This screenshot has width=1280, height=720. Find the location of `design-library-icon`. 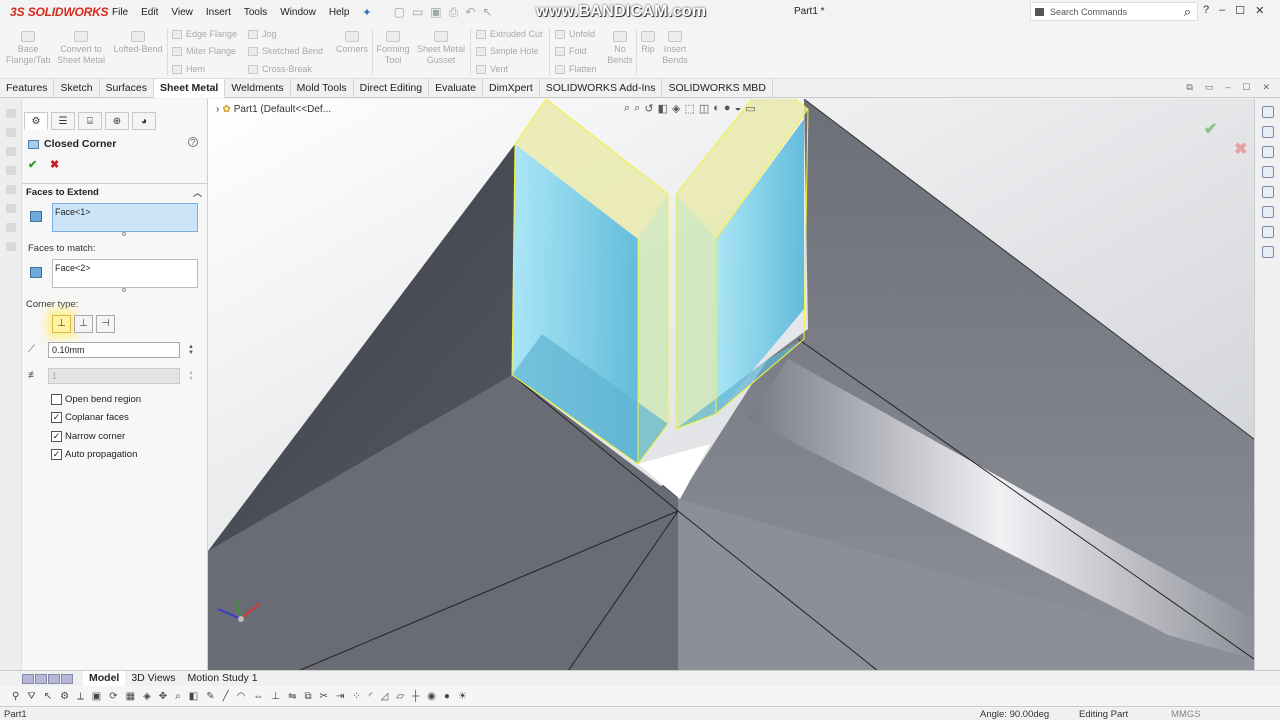

design-library-icon is located at coordinates (1268, 152).